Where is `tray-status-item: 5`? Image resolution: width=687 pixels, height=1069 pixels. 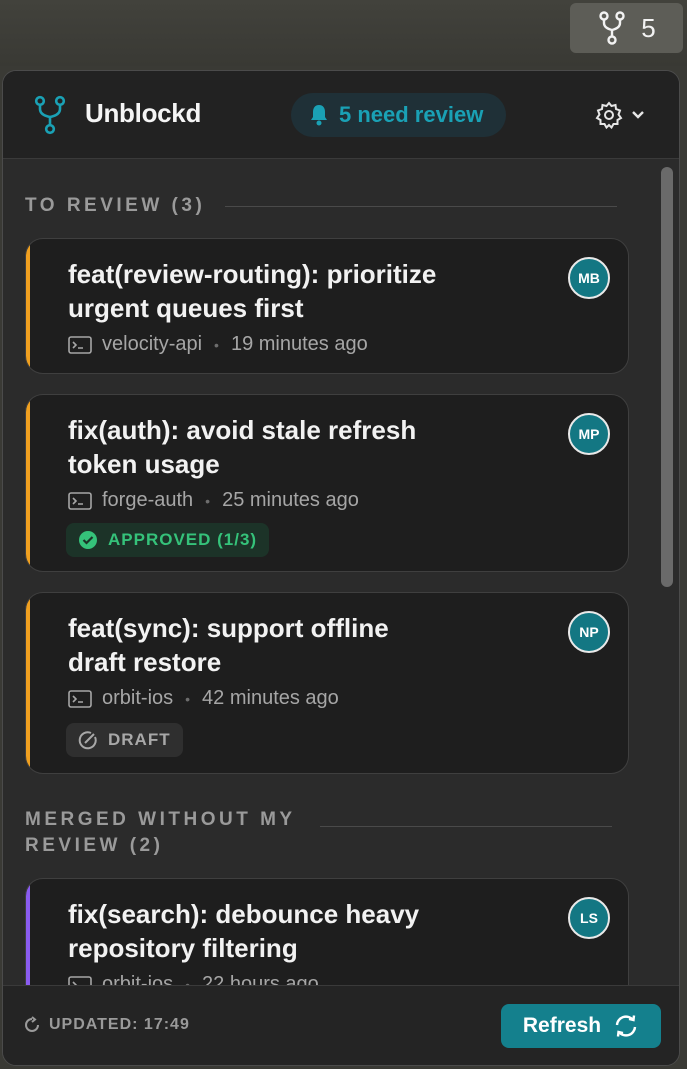
tray-status-item: 5 is located at coordinates (626, 28).